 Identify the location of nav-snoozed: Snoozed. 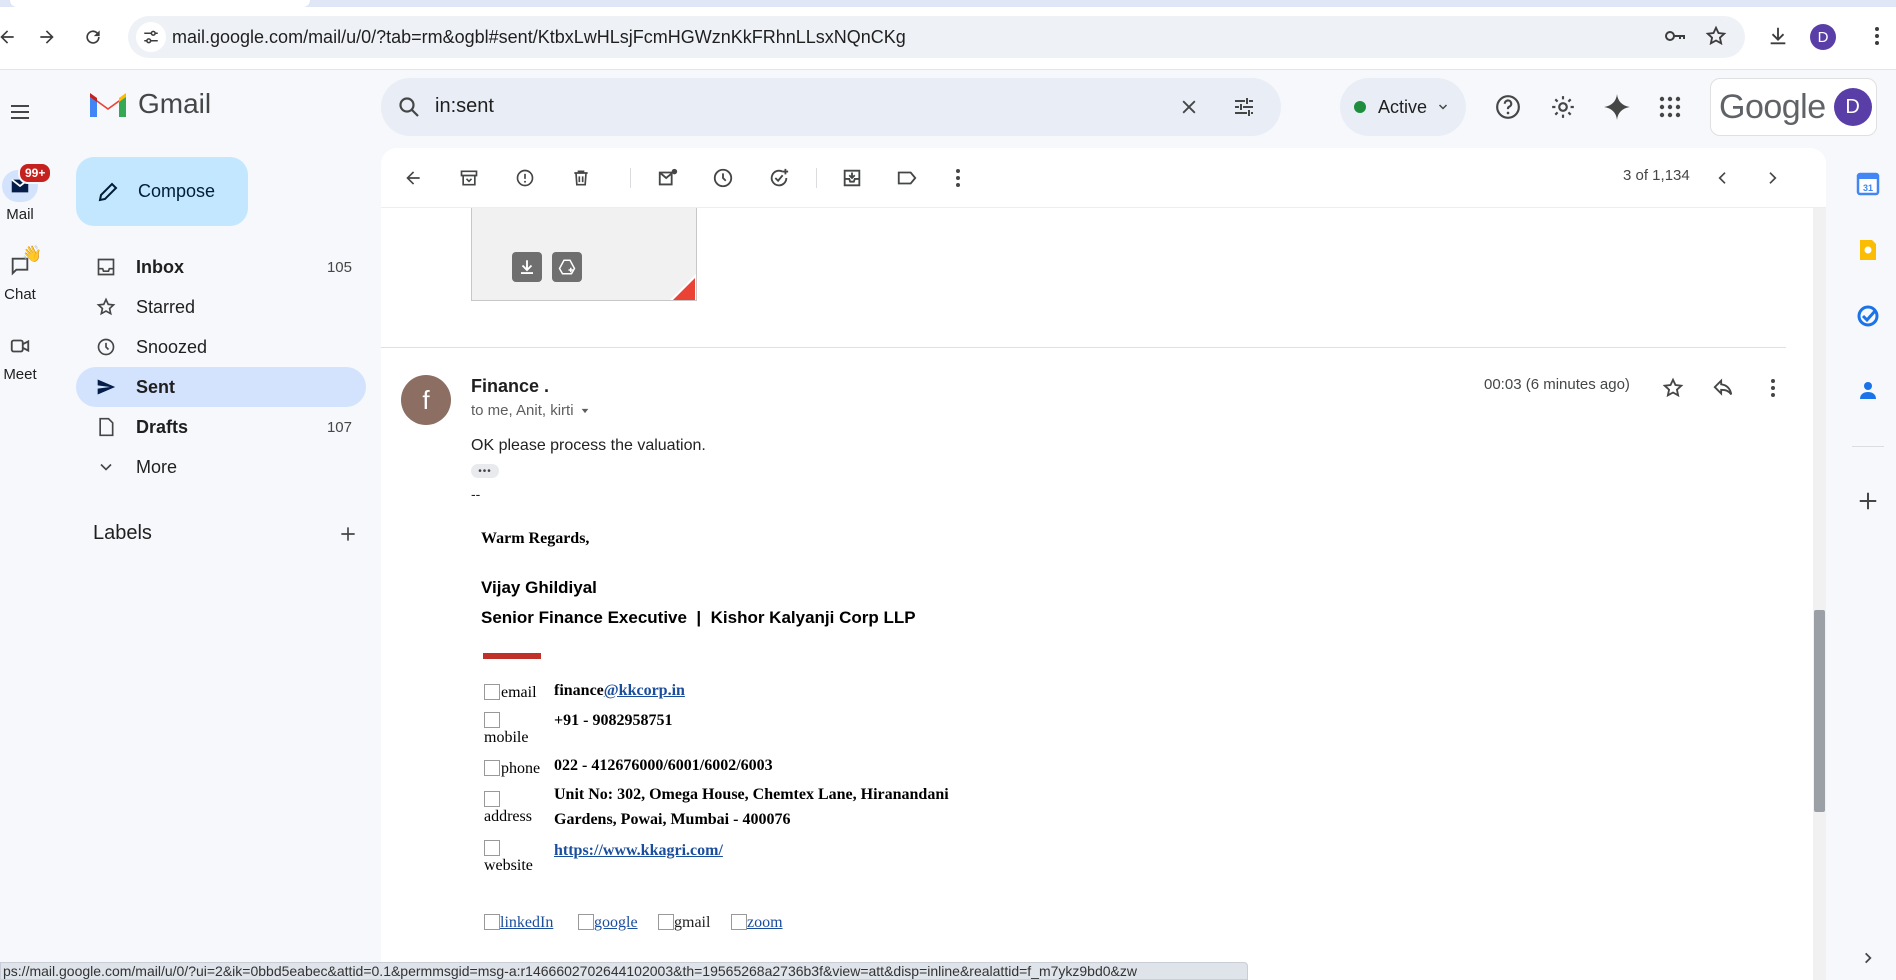
(221, 347).